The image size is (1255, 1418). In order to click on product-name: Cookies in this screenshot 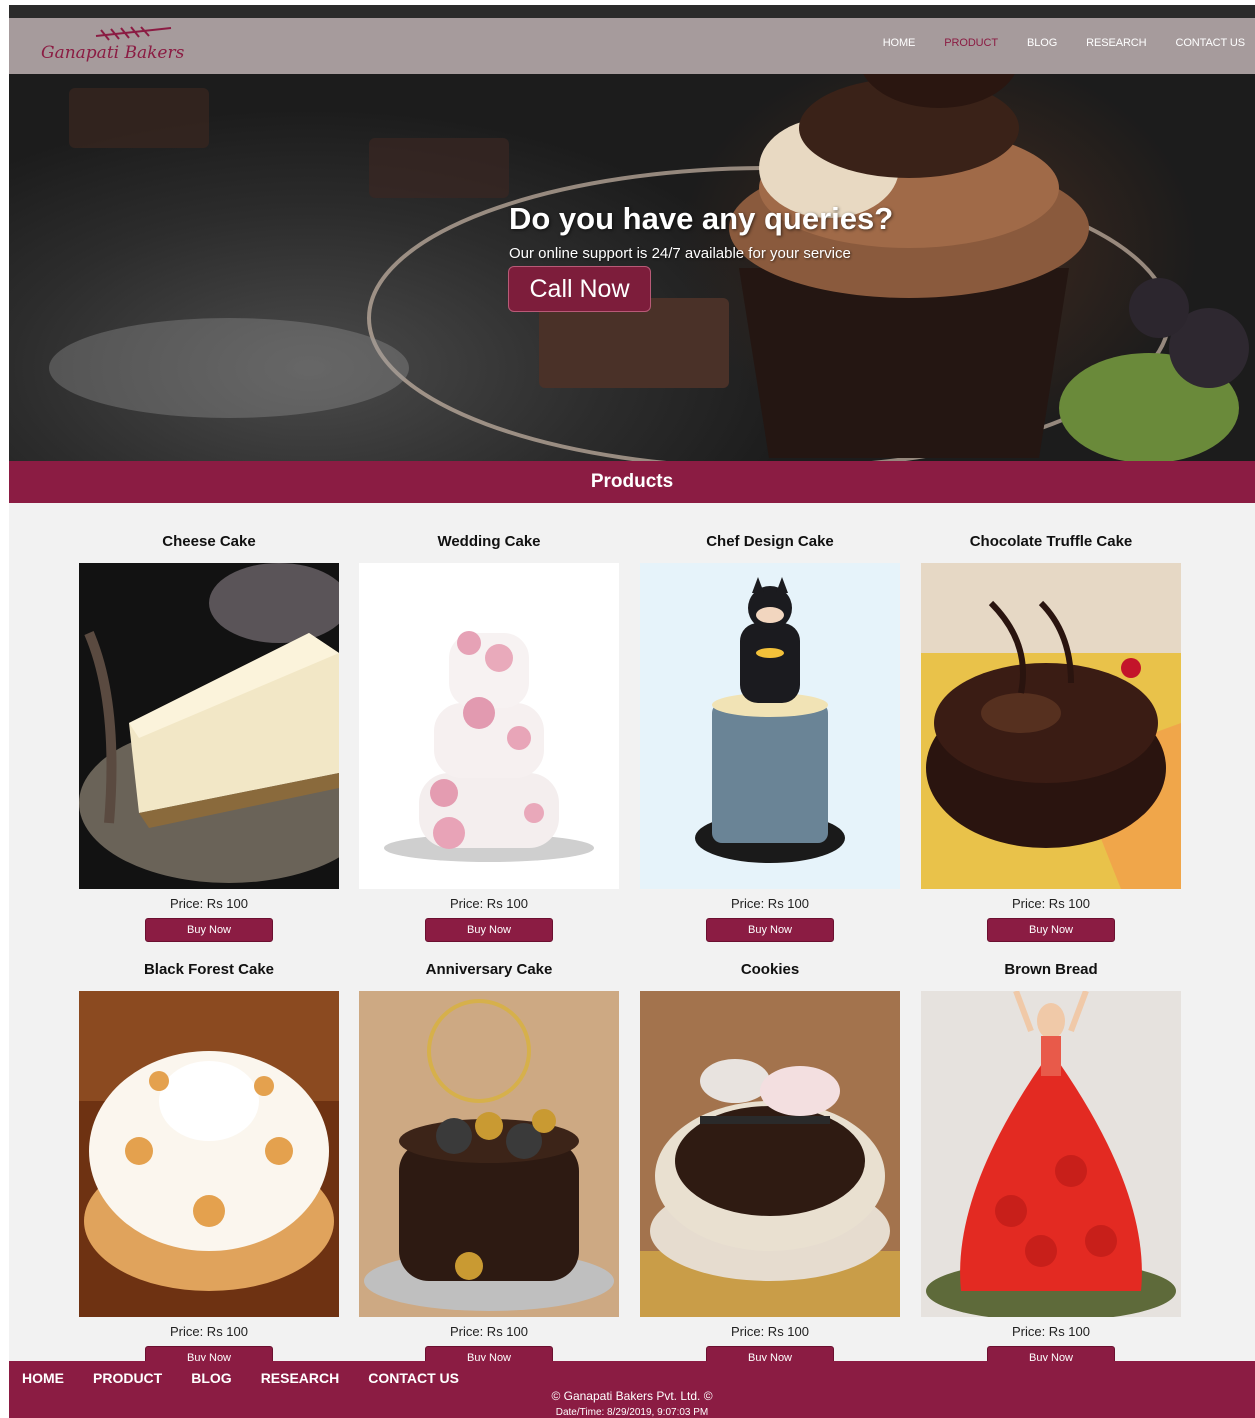, I will do `click(770, 969)`.